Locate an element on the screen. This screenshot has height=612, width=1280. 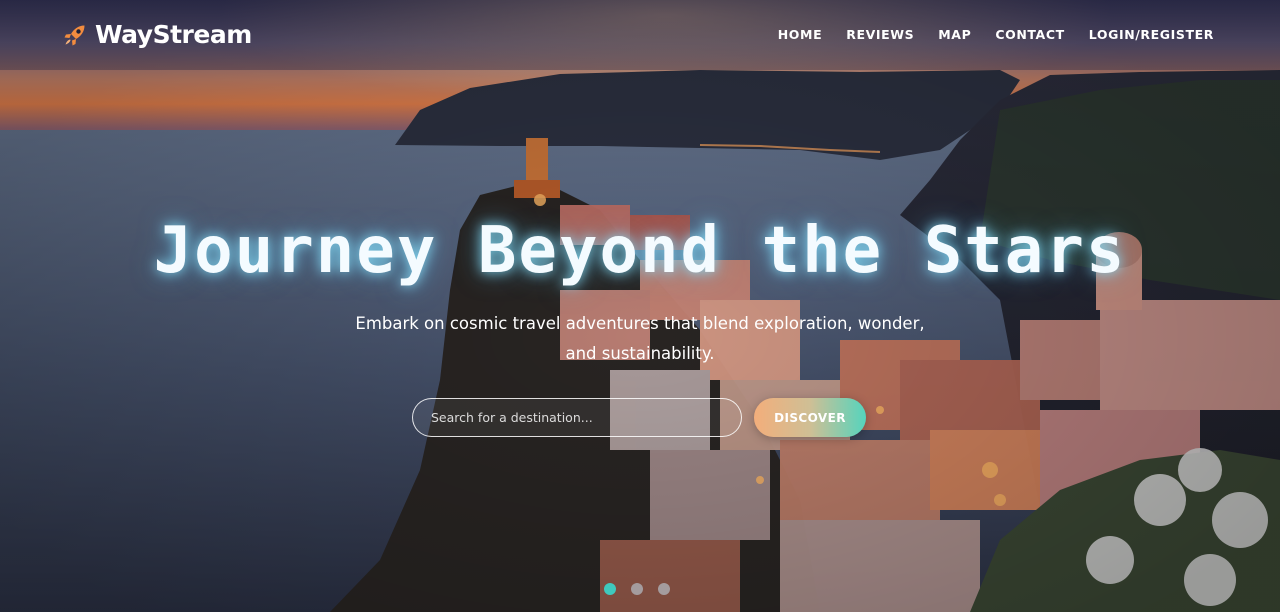
nav-login-register: LOGIN/REGISTER is located at coordinates (1151, 34).